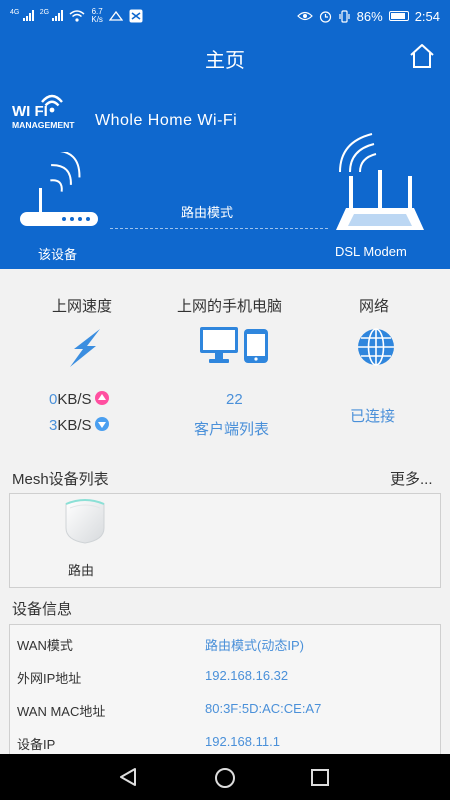 This screenshot has width=450, height=800. What do you see at coordinates (320, 777) in the screenshot?
I see `recent-apps-icon` at bounding box center [320, 777].